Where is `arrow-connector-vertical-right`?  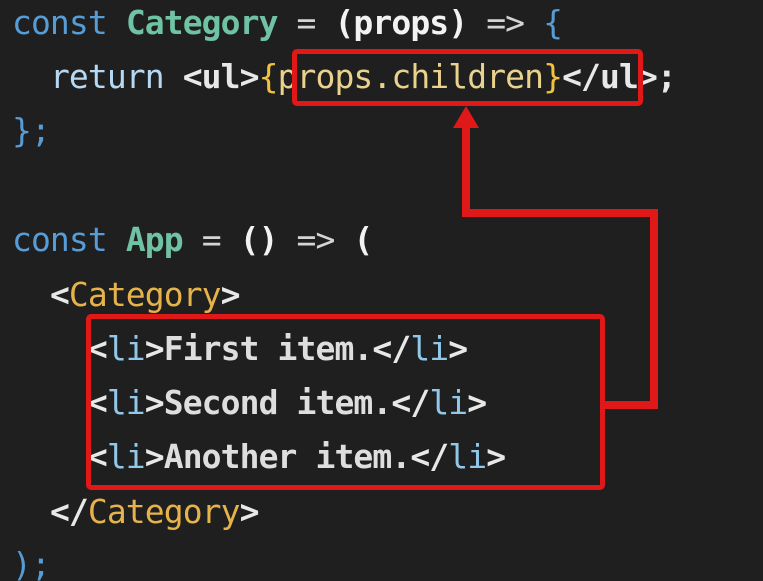 arrow-connector-vertical-right is located at coordinates (654, 309).